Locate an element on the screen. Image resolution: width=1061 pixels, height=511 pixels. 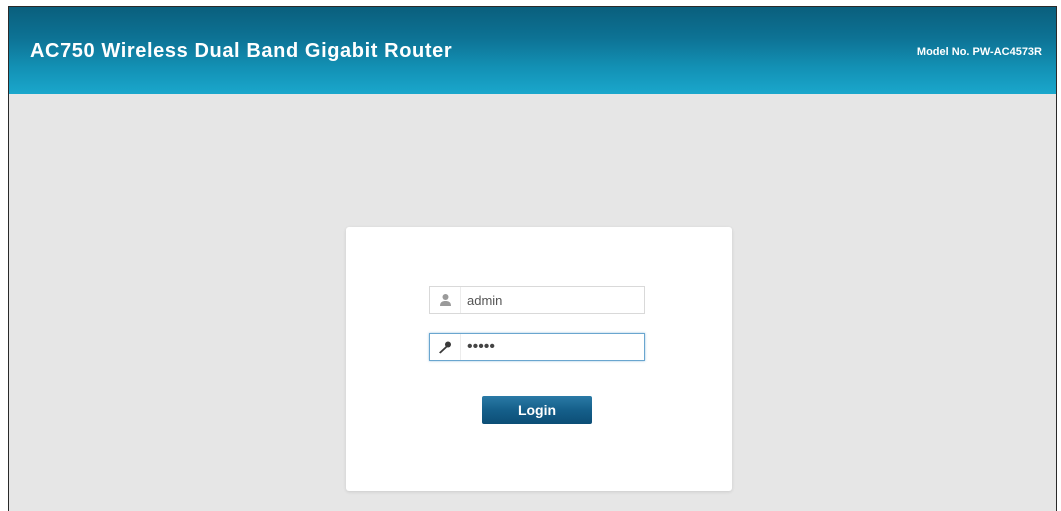
password-input is located at coordinates (551, 347).